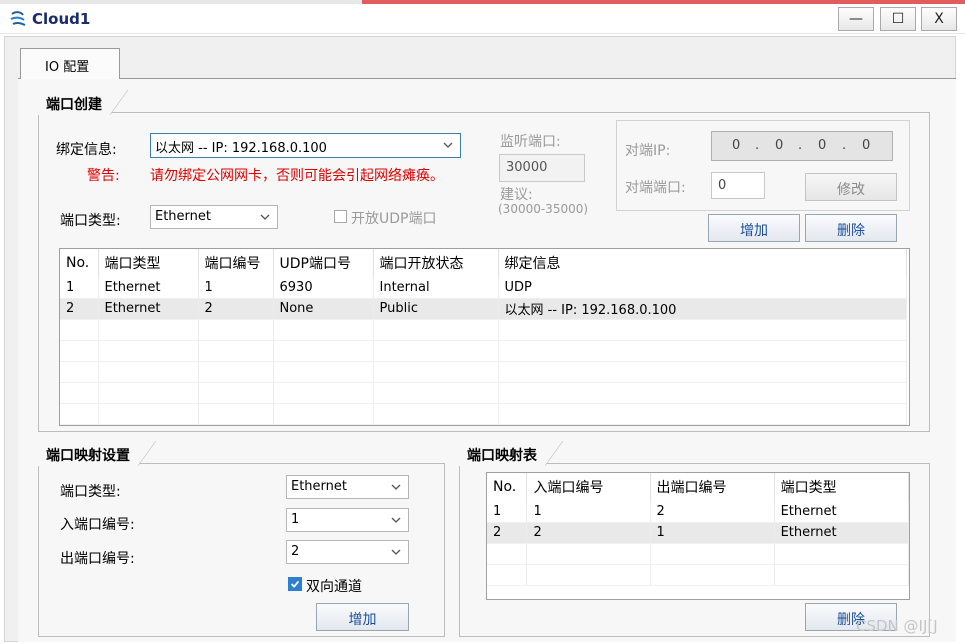  I want to click on port-table-header-cell: 端口开放状态, so click(436, 263).